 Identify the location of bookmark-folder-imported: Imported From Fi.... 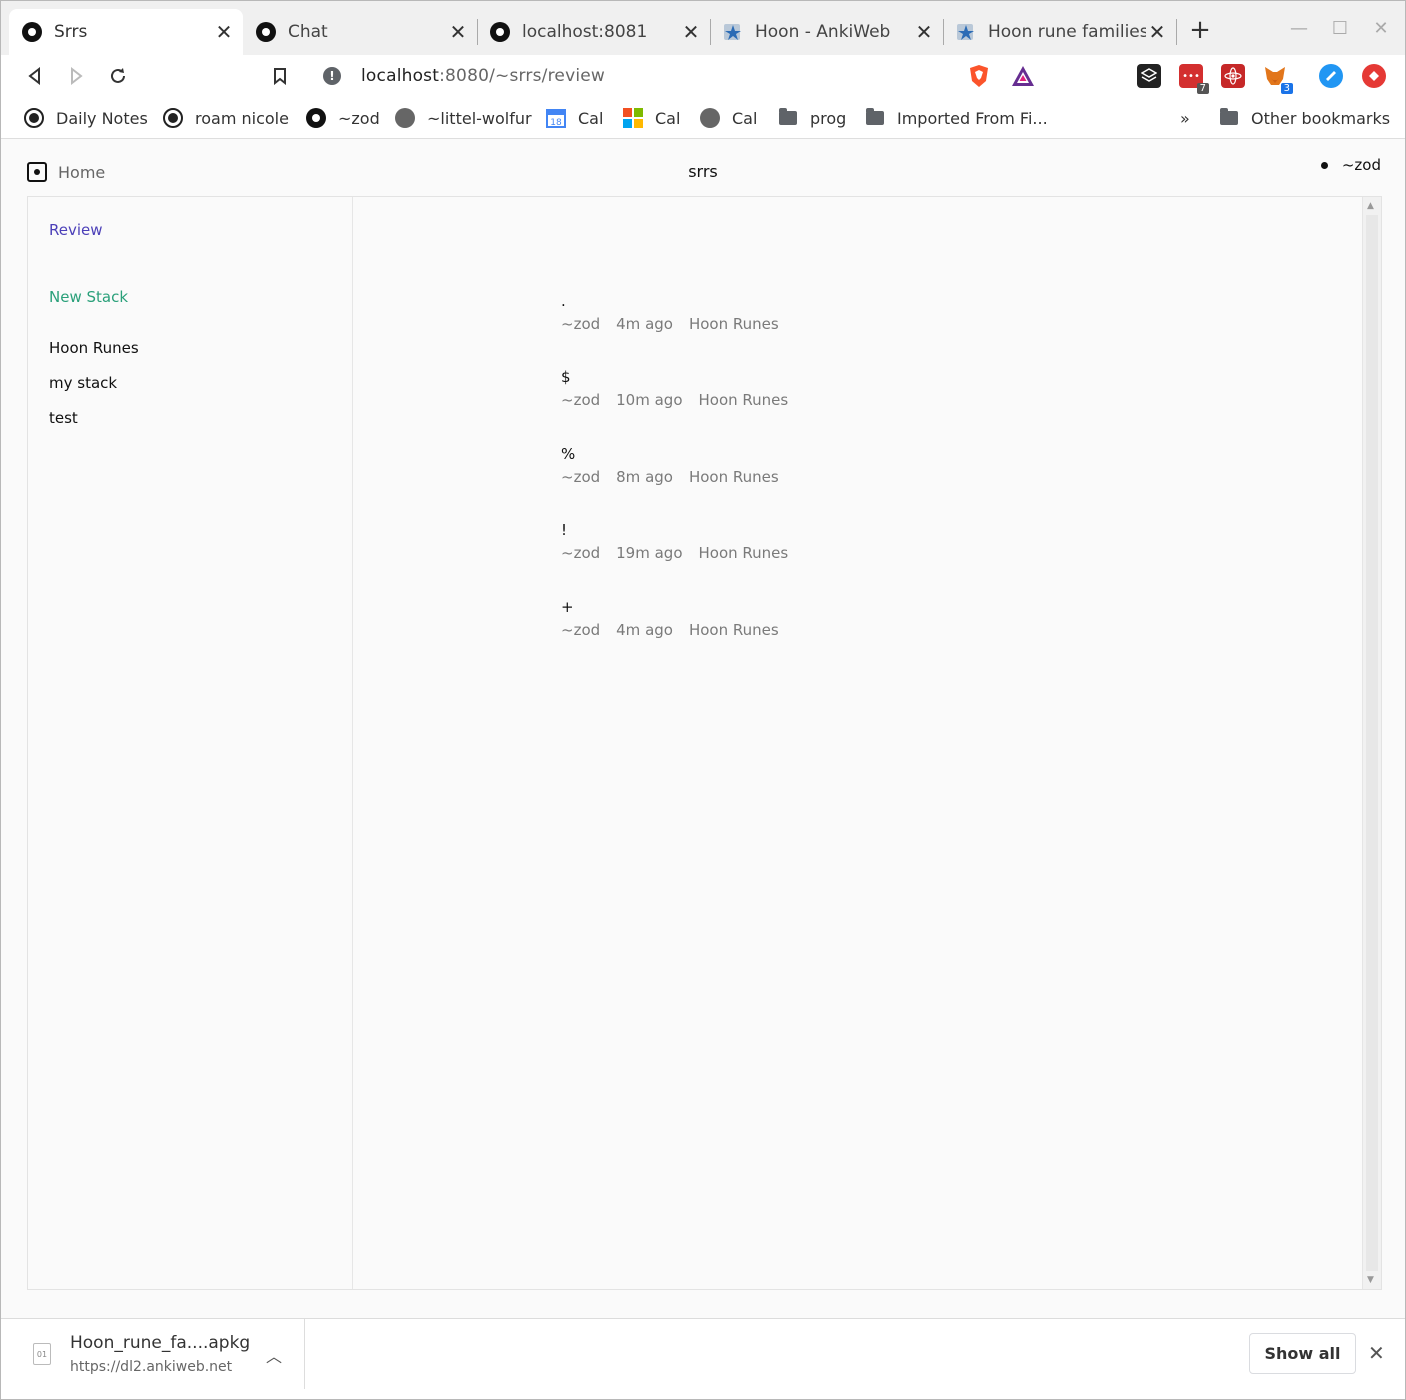
(956, 118).